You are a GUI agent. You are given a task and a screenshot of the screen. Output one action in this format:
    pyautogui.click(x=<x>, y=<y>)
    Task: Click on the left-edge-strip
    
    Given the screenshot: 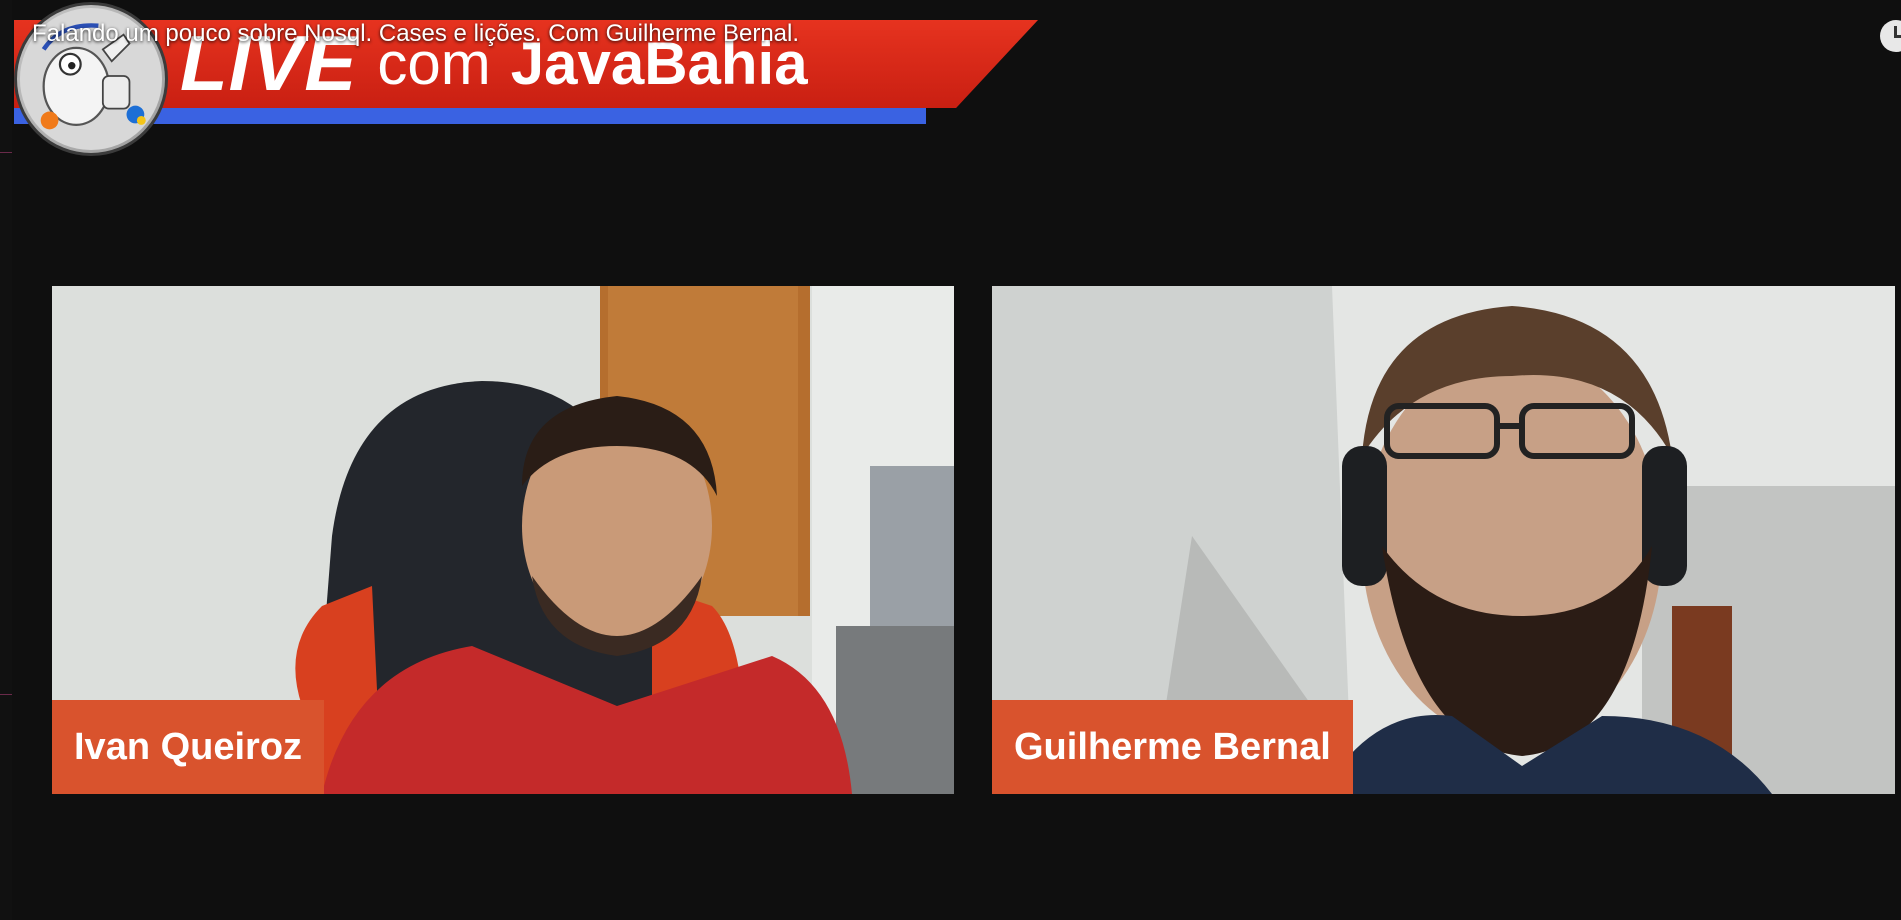 What is the action you would take?
    pyautogui.click(x=6, y=460)
    